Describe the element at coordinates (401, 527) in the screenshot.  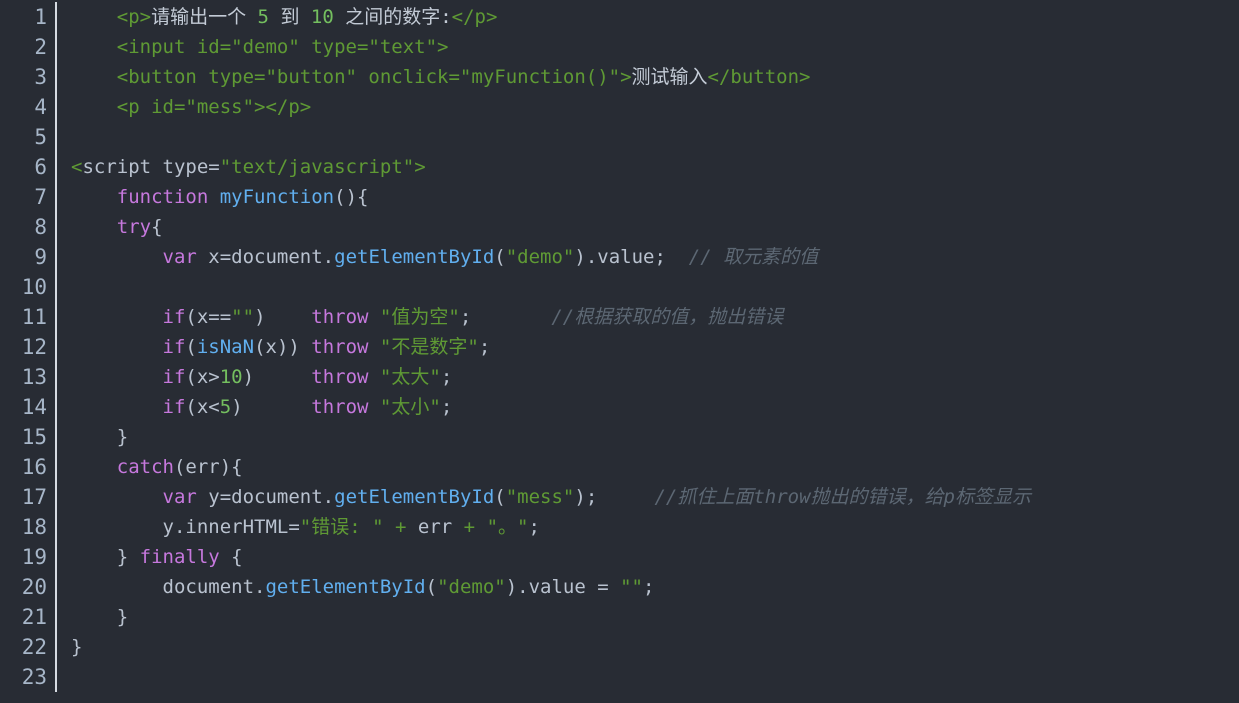
I see `code-token: +` at that location.